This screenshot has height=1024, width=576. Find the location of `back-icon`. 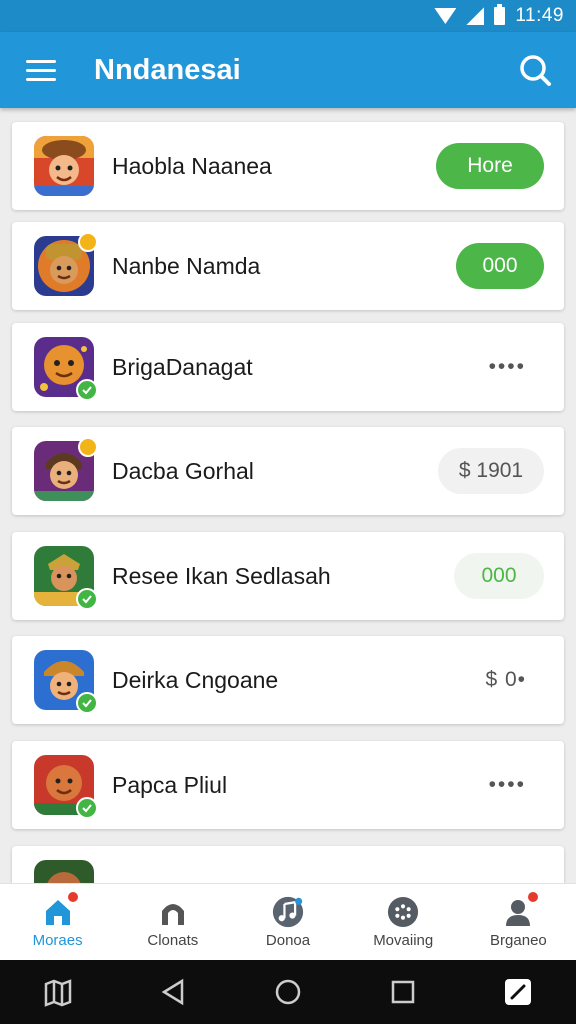

back-icon is located at coordinates (172, 992).